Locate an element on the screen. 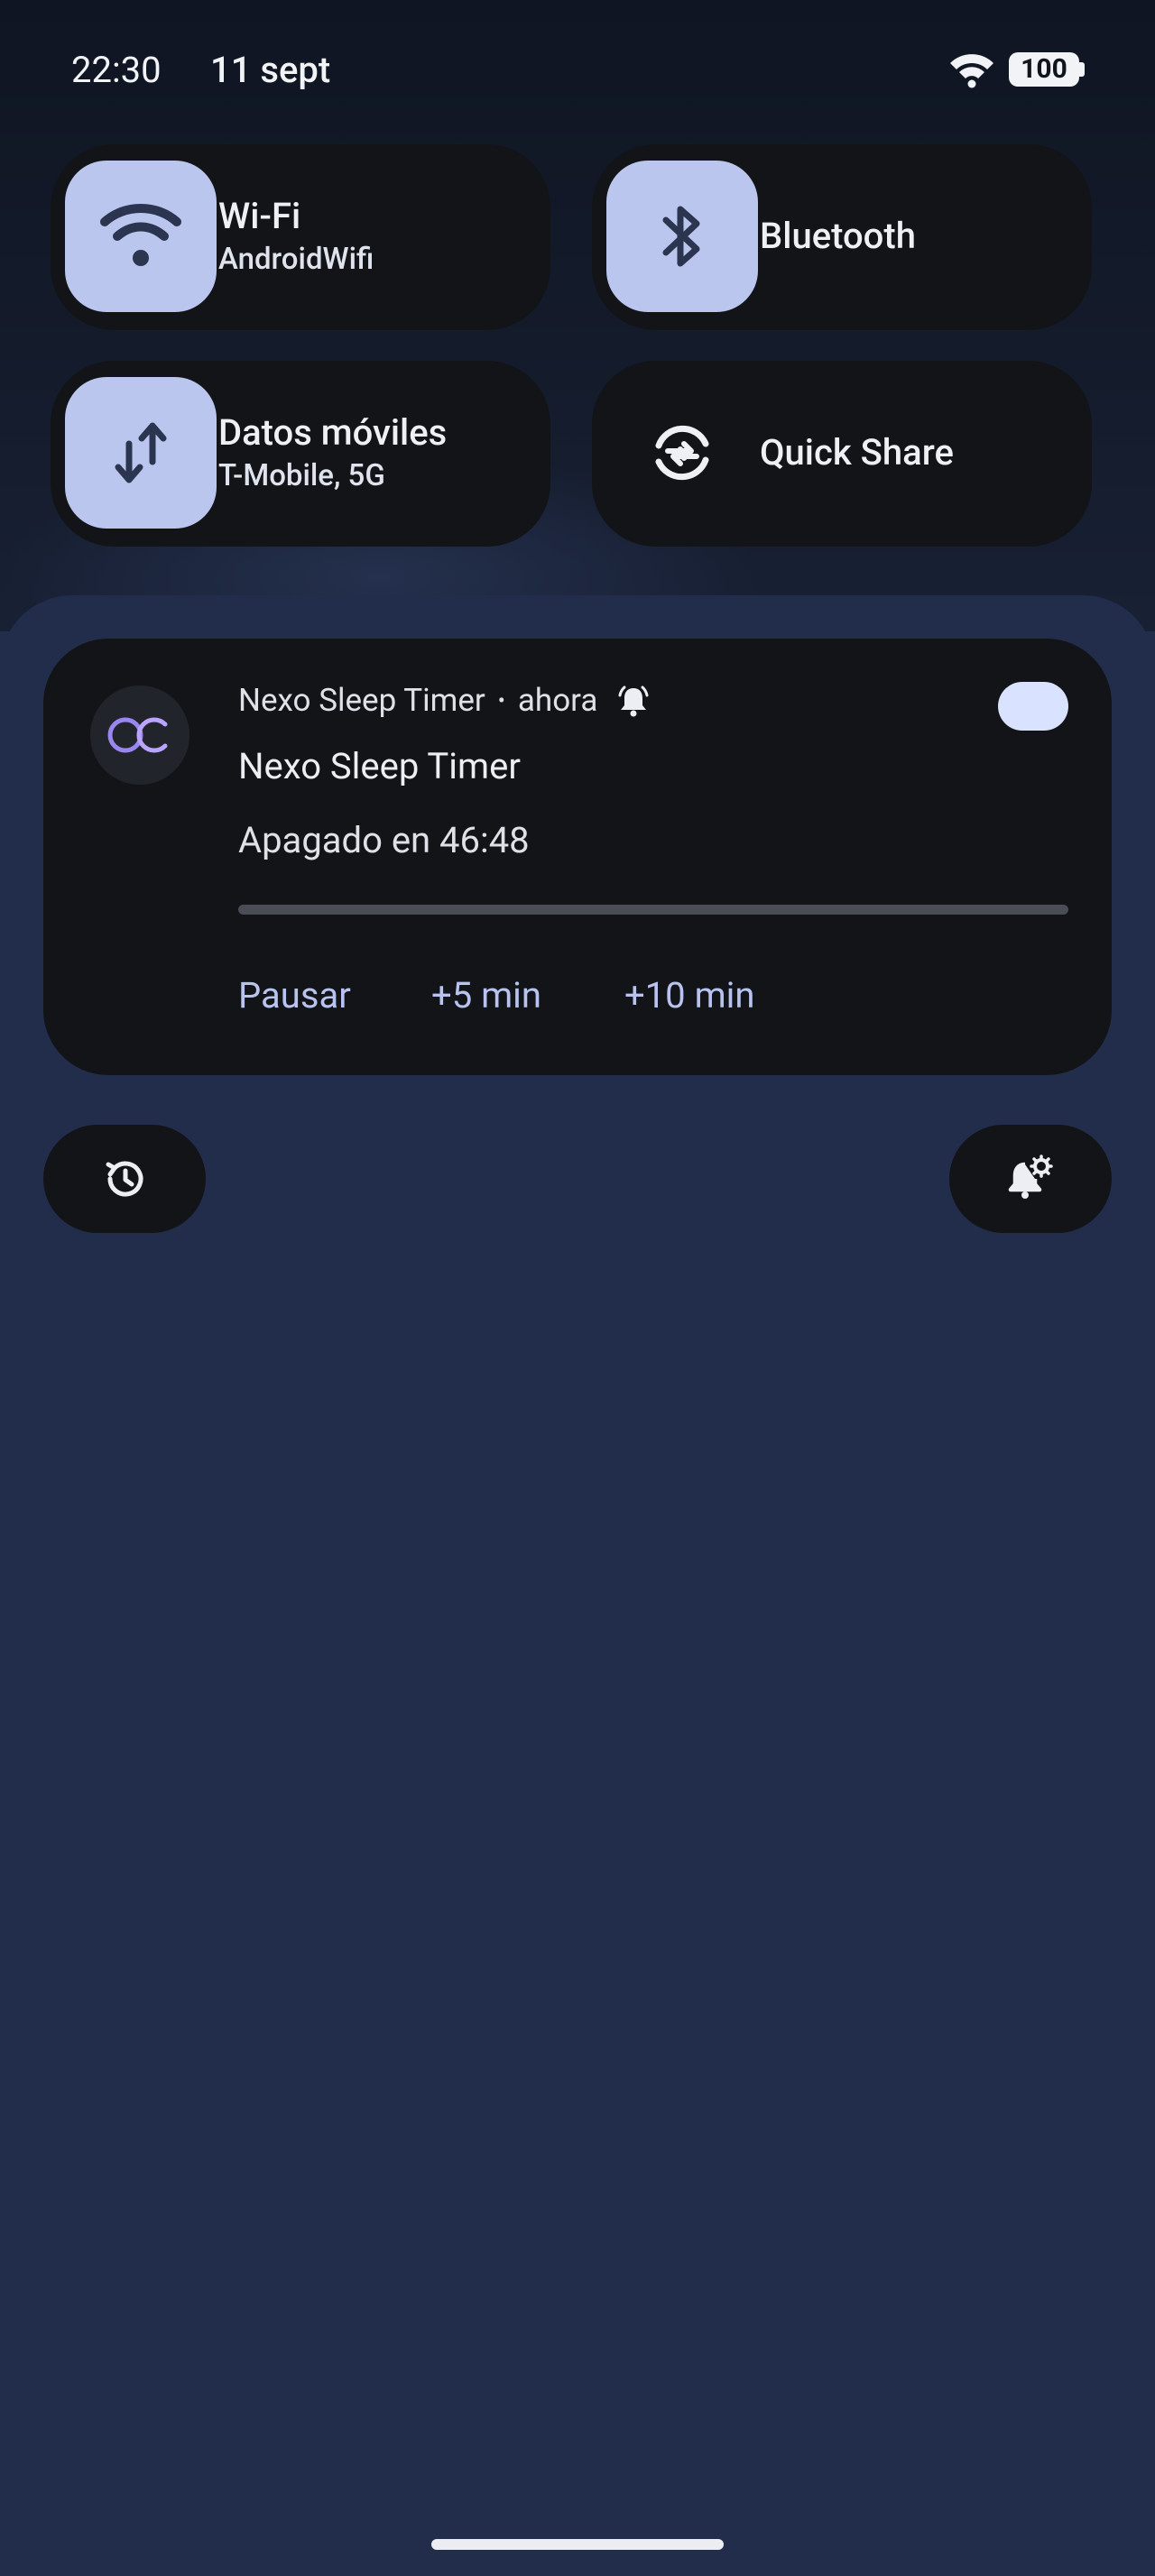 The image size is (1155, 2576). history-icon is located at coordinates (124, 1179).